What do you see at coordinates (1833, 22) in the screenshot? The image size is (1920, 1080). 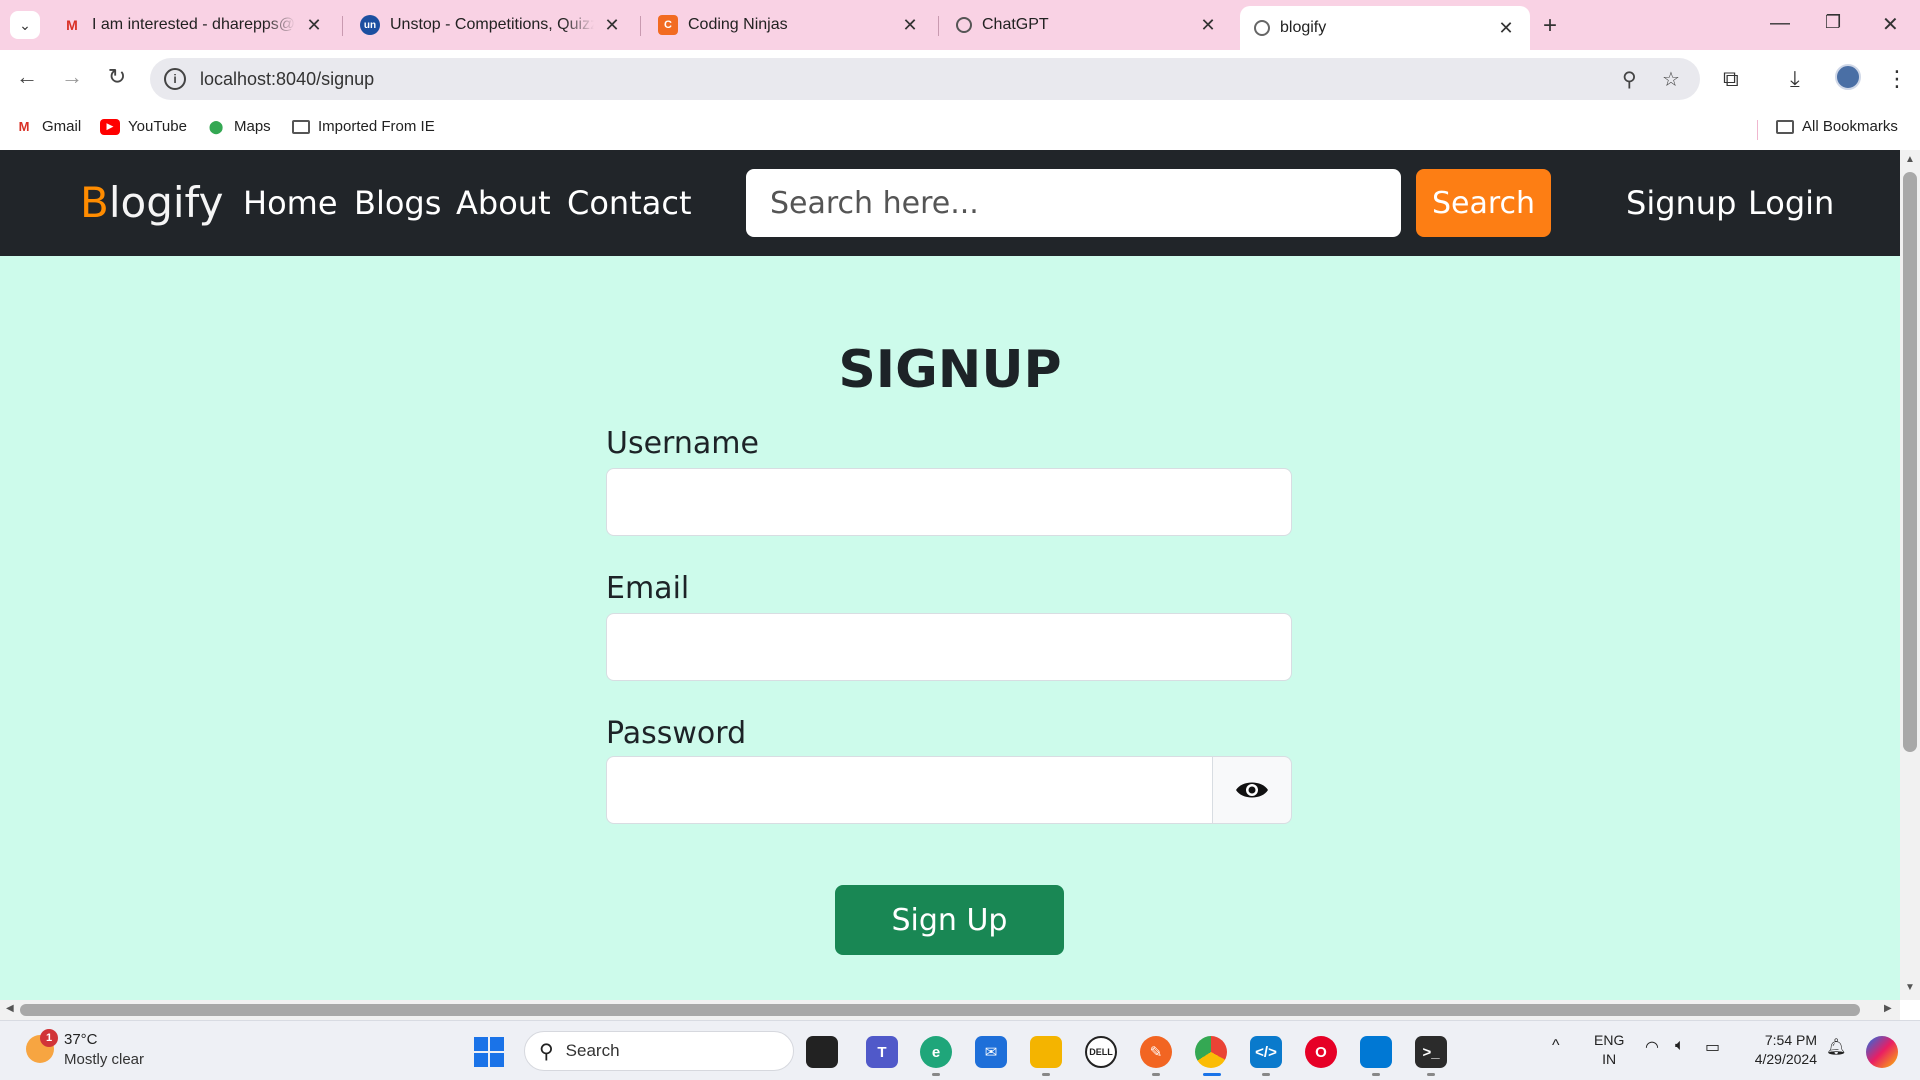 I see `restore-icon: ❐` at bounding box center [1833, 22].